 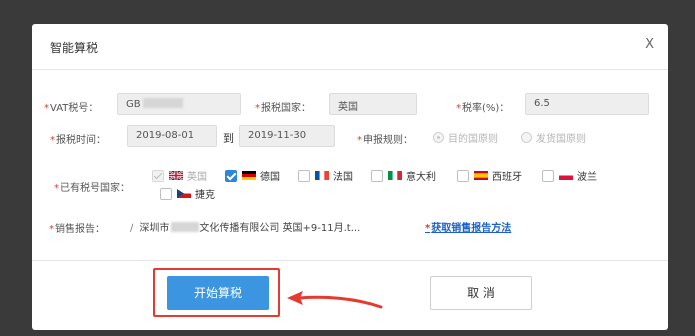 I want to click on dialog-title: 智能算税, so click(x=74, y=48).